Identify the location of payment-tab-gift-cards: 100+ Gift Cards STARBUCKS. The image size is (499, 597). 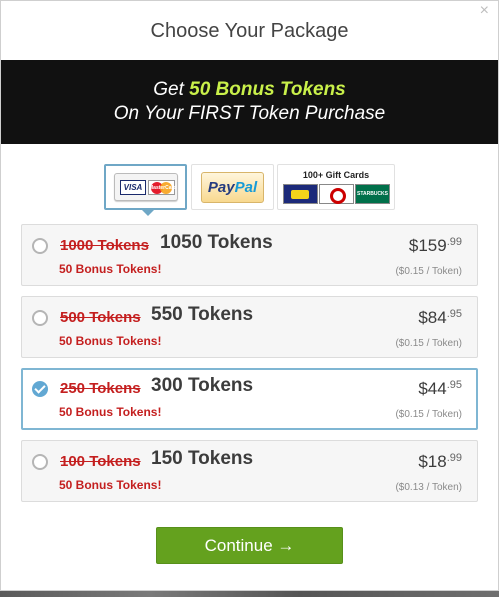
(336, 187).